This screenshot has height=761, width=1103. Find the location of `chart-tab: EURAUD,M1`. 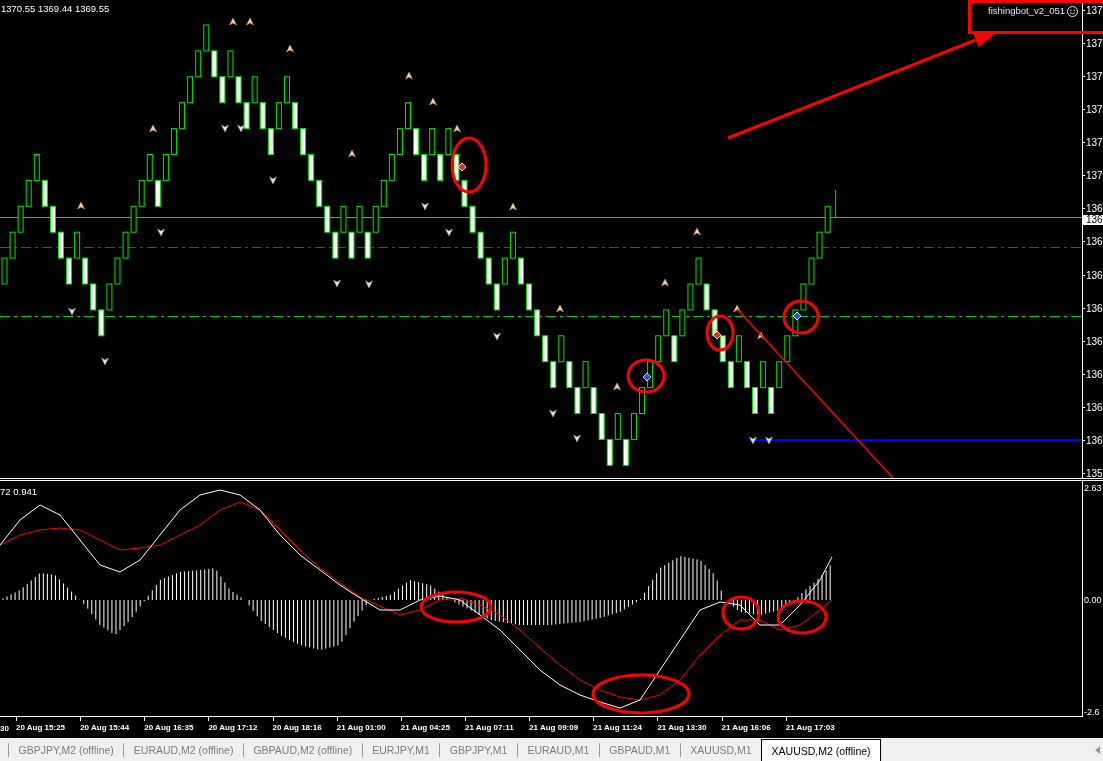

chart-tab: EURAUD,M1 is located at coordinates (558, 749).